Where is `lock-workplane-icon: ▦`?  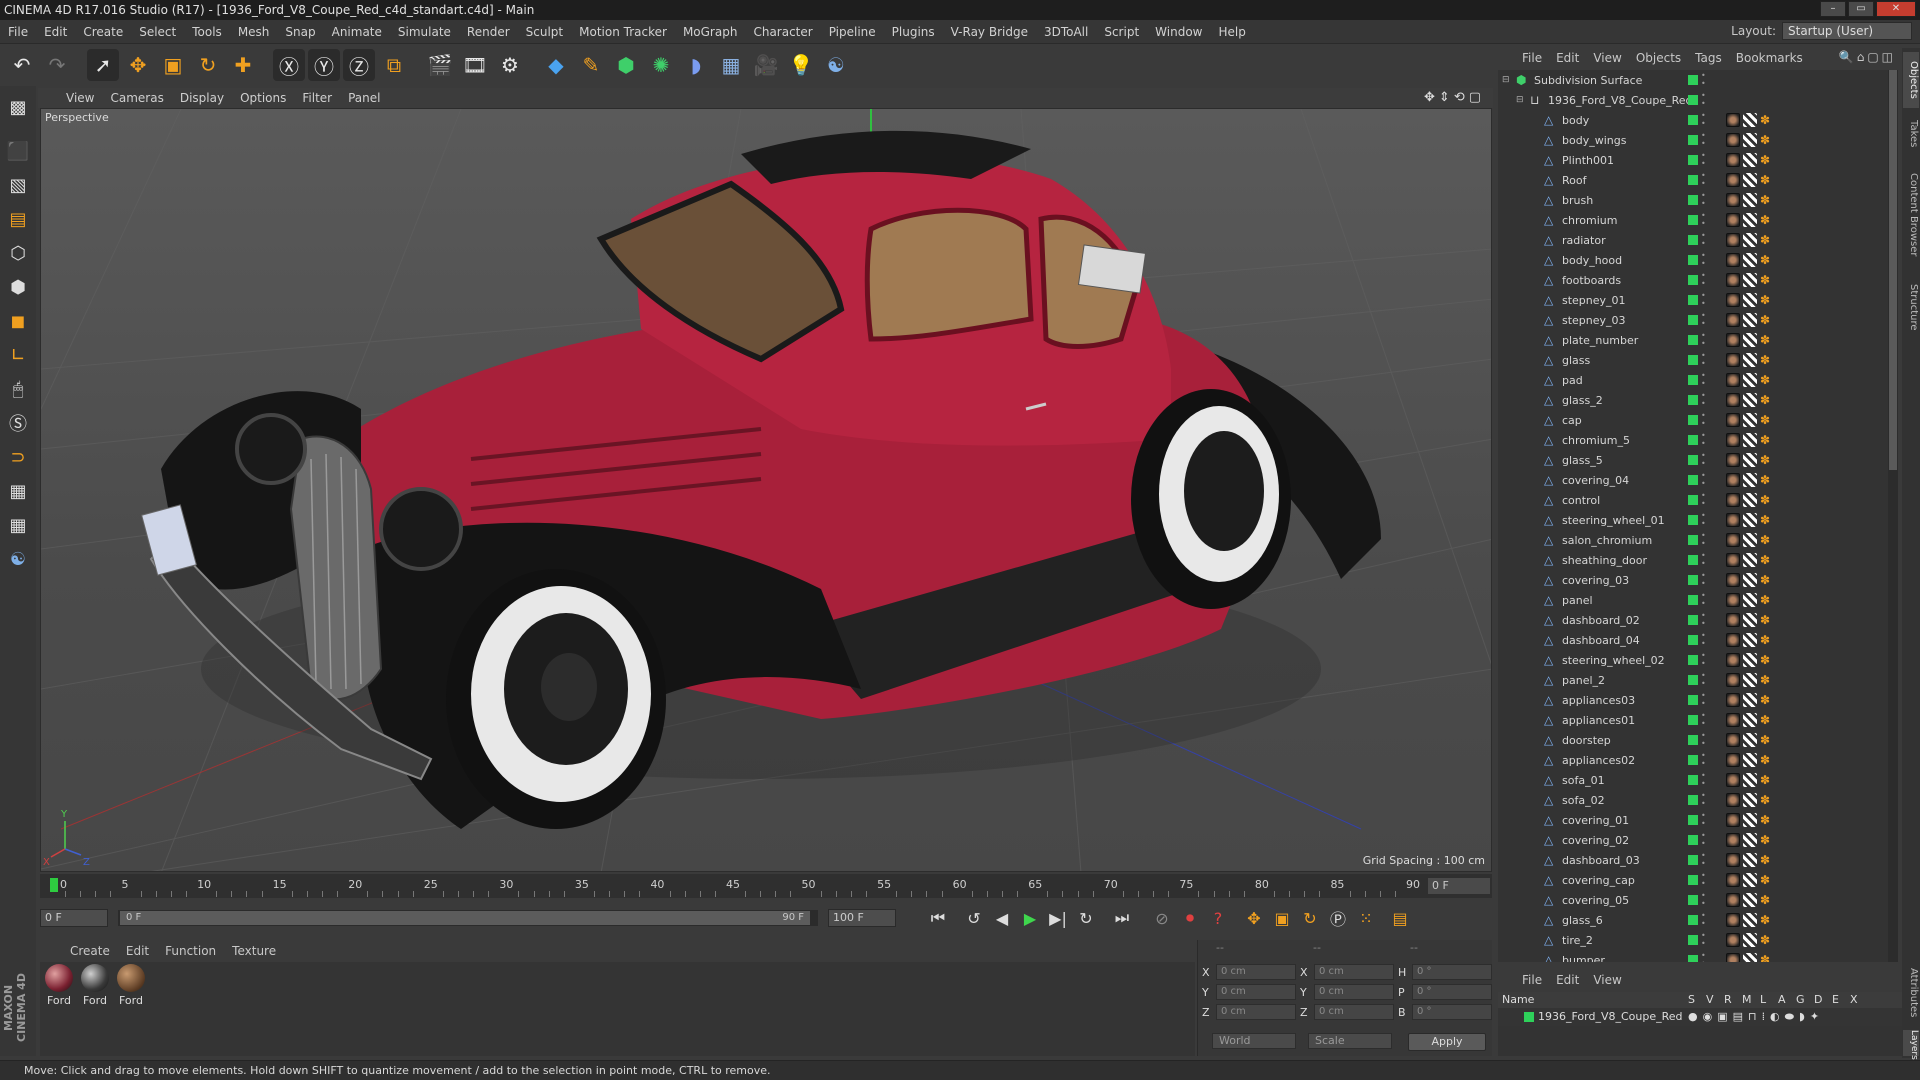 lock-workplane-icon: ▦ is located at coordinates (18, 491).